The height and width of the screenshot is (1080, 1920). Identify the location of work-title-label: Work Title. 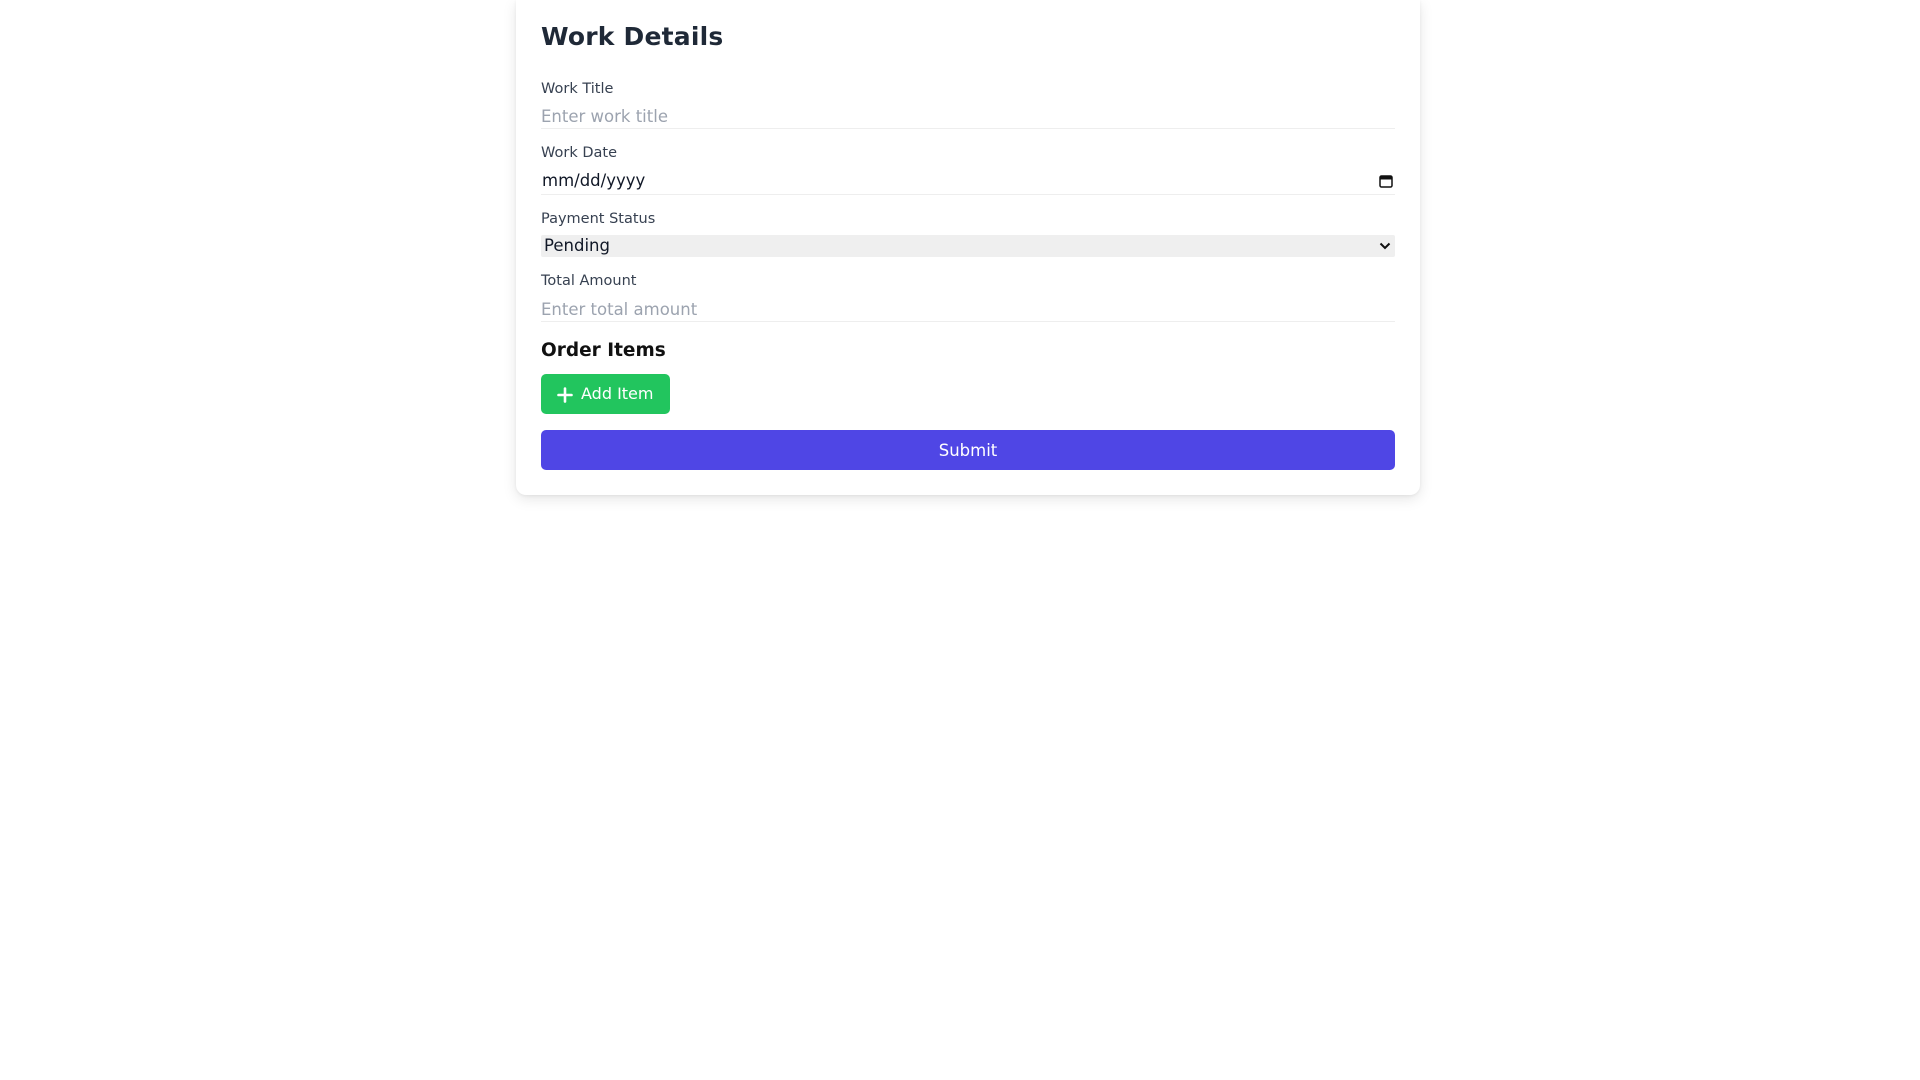
(577, 89).